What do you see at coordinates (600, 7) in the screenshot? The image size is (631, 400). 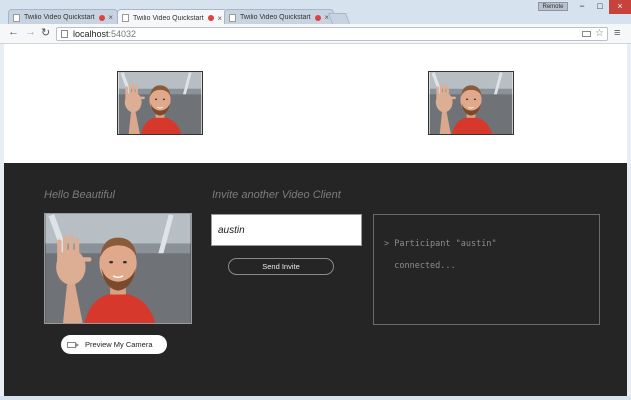 I see `maximize-button: □` at bounding box center [600, 7].